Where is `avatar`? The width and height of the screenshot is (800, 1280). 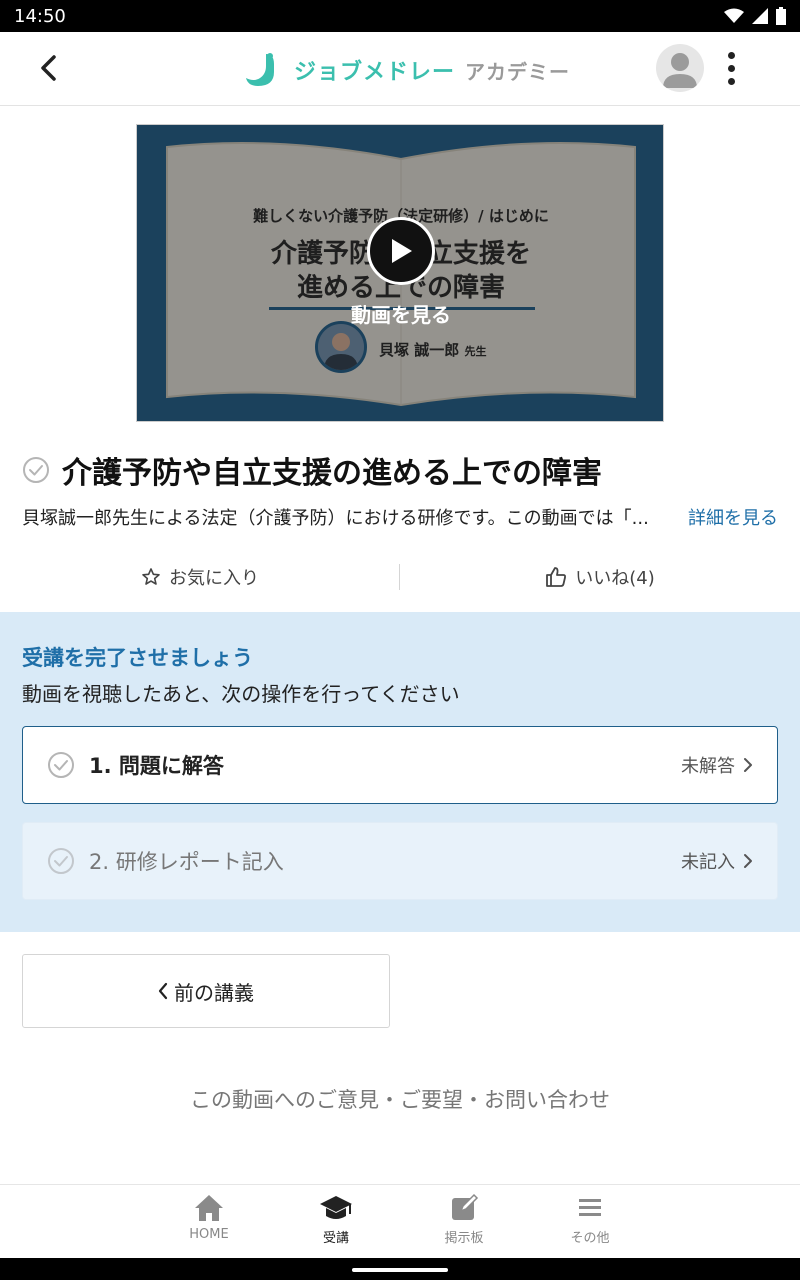
avatar is located at coordinates (680, 68).